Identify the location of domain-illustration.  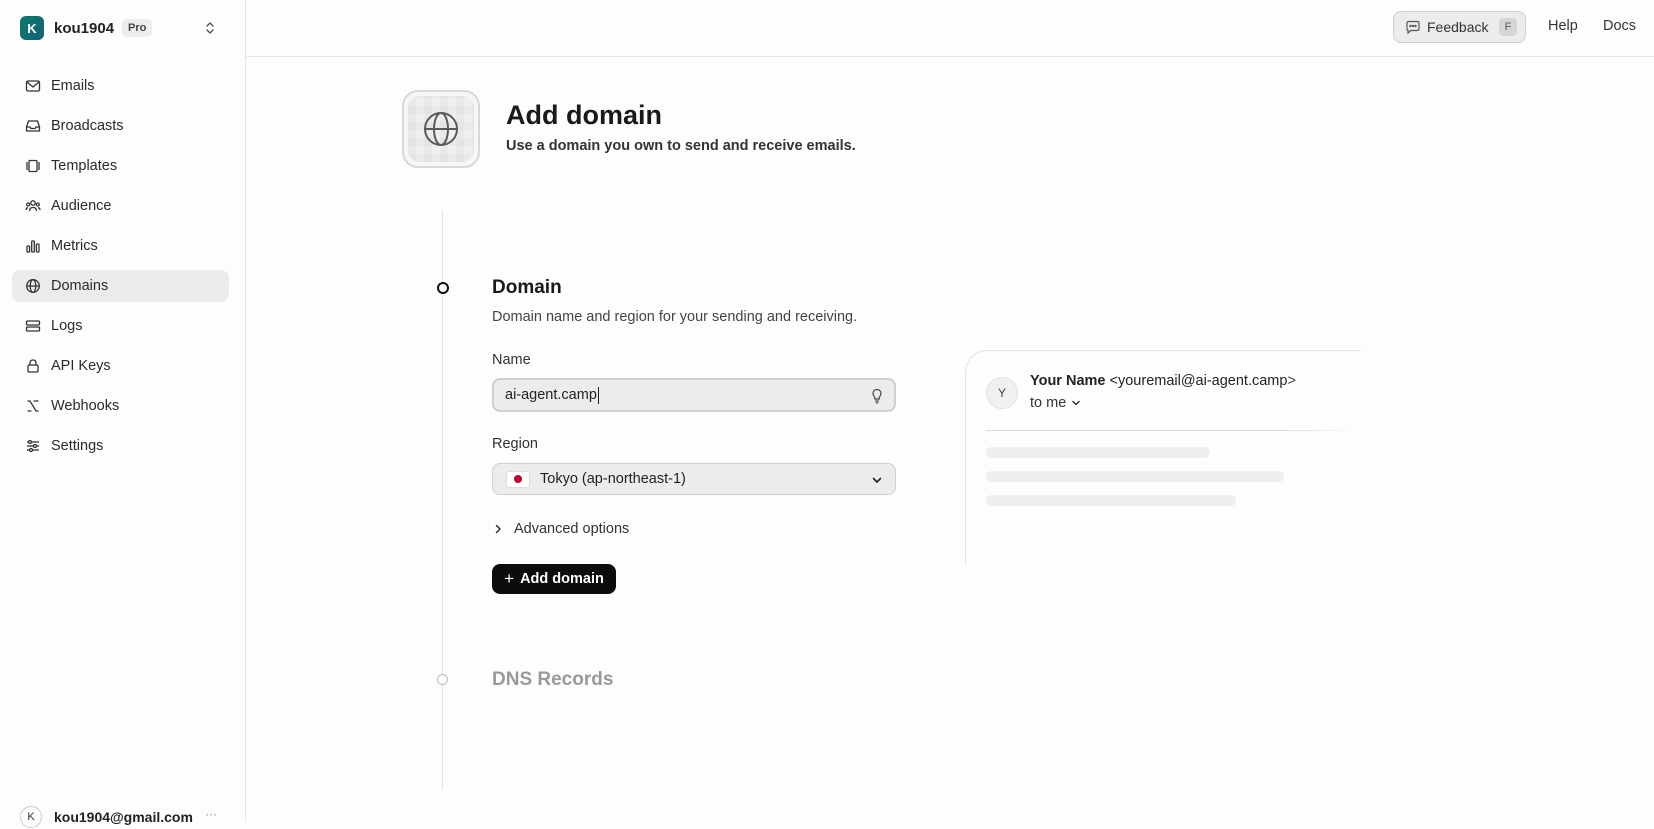
(441, 129).